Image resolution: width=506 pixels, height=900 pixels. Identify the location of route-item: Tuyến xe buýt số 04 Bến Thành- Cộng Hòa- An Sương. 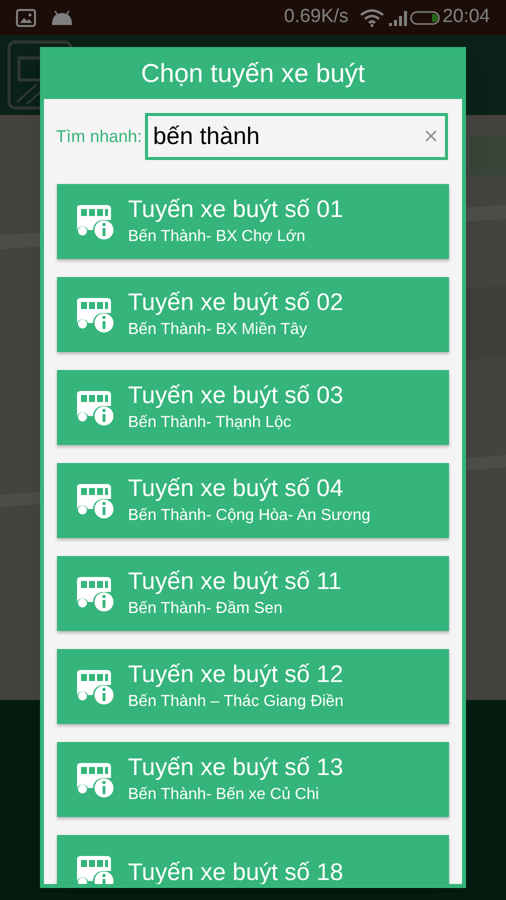
(253, 500).